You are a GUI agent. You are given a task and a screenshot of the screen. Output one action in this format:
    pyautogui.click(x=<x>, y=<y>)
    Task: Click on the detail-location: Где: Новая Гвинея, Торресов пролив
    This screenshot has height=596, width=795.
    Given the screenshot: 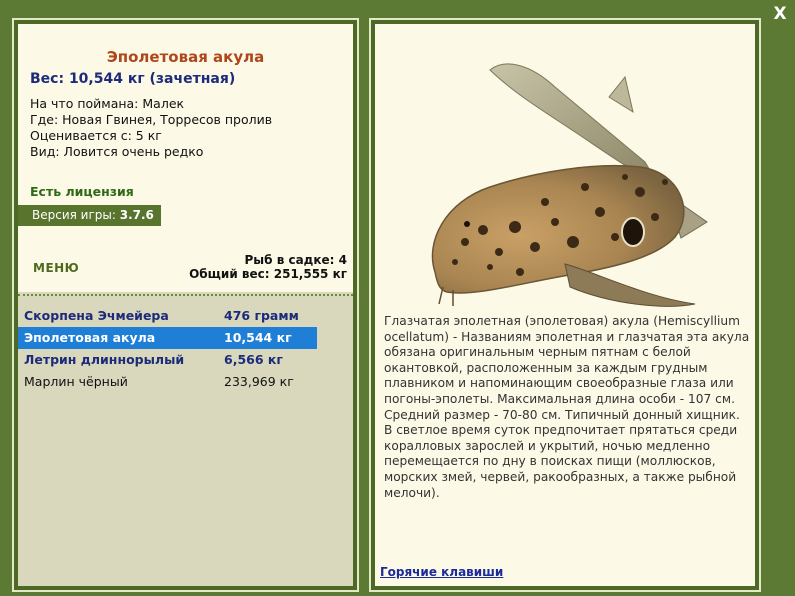 What is the action you would take?
    pyautogui.click(x=151, y=120)
    